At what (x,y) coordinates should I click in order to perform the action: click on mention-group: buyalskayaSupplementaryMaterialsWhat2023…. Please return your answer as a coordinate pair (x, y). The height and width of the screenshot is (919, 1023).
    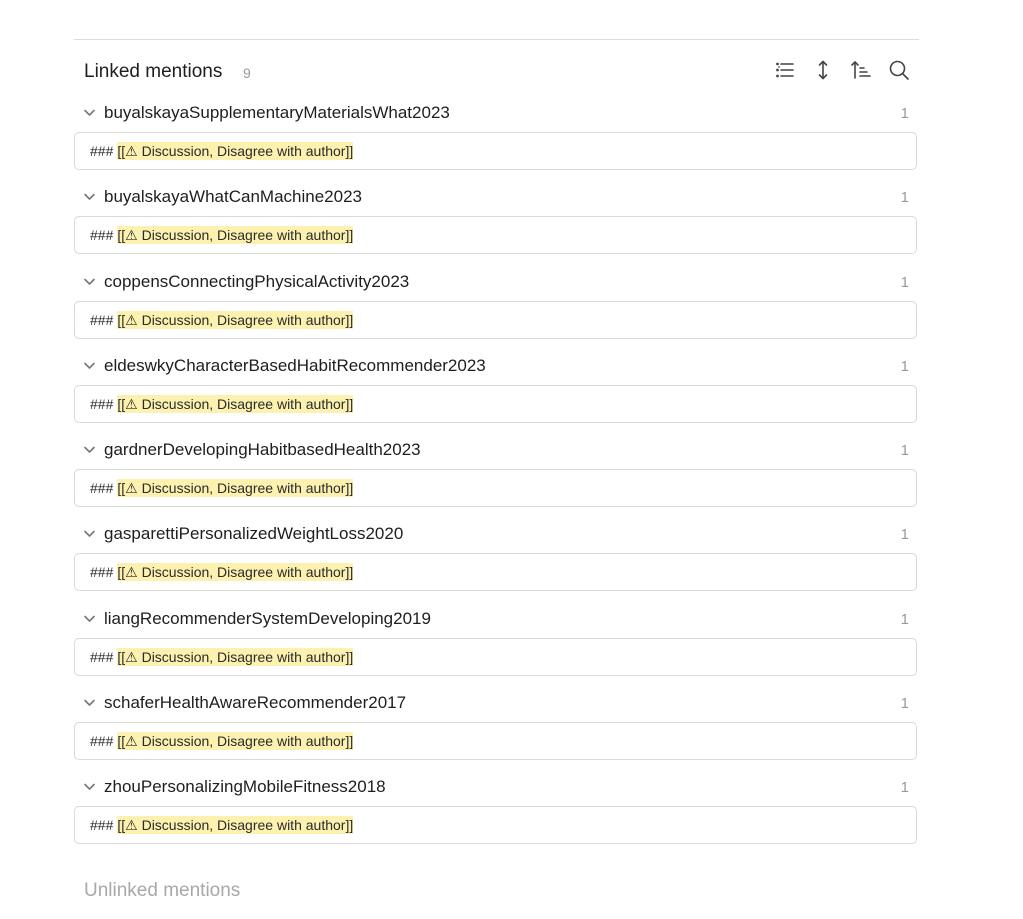
    Looking at the image, I should click on (496, 139).